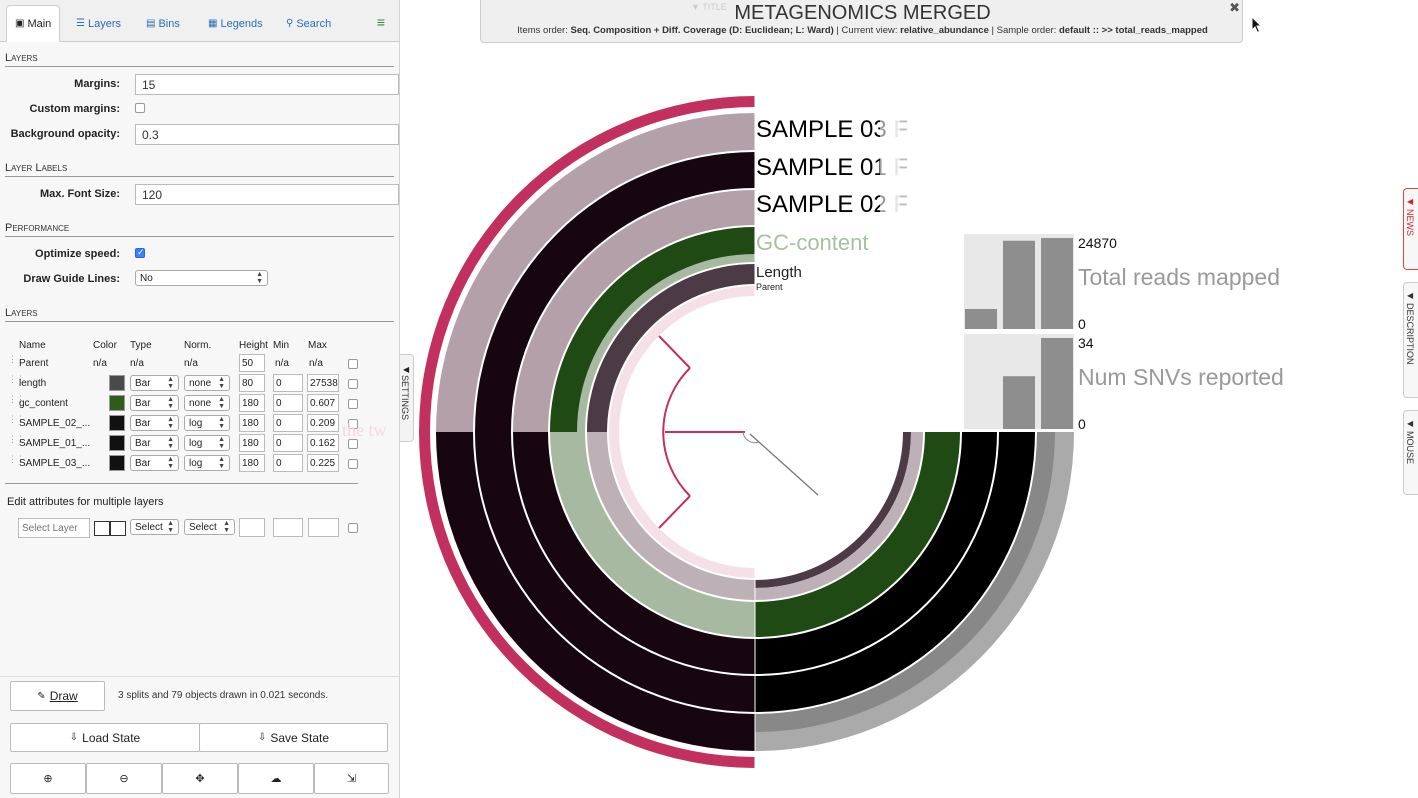  I want to click on draw-guide-lines-select: No ▲ ▼, so click(201, 278).